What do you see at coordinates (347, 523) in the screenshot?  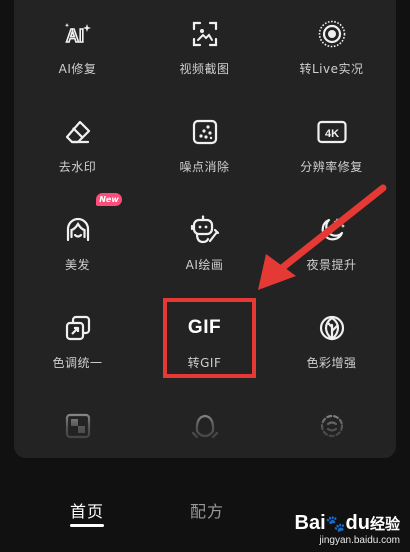 I see `baidu-logo: Bai🐾du经验` at bounding box center [347, 523].